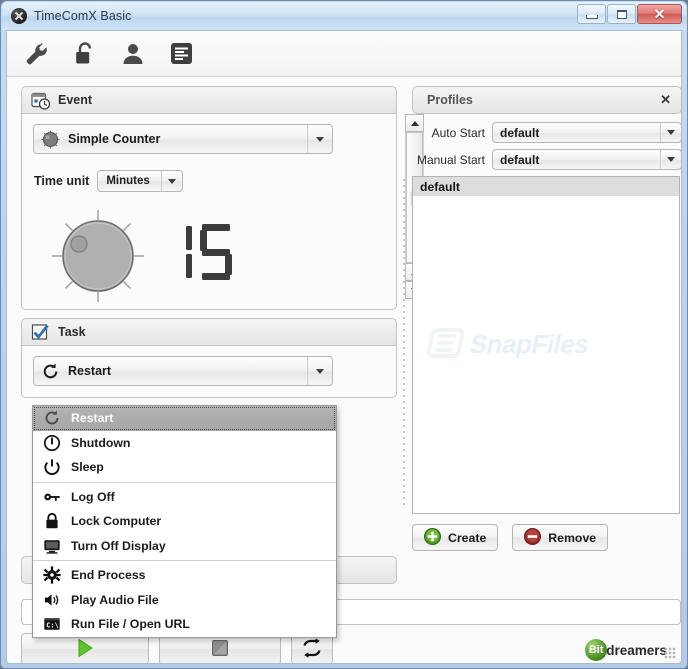 This screenshot has height=669, width=688. Describe the element at coordinates (546, 186) in the screenshot. I see `list-item: default` at that location.